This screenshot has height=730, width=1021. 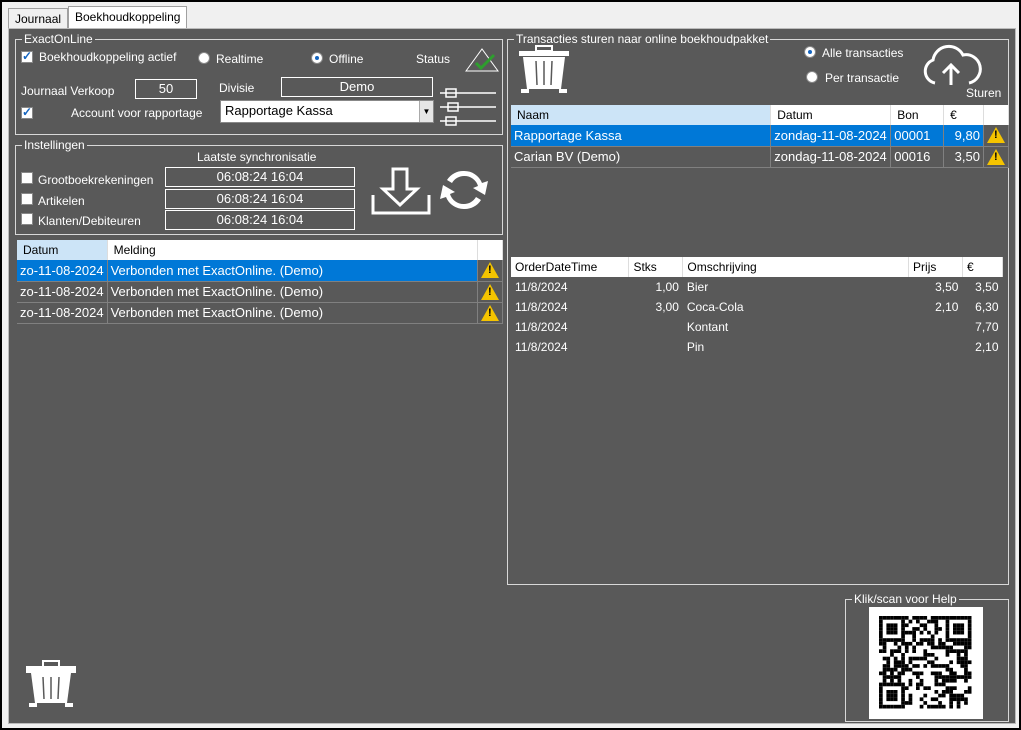 I want to click on tx-col-naam: Naam, so click(x=641, y=115).